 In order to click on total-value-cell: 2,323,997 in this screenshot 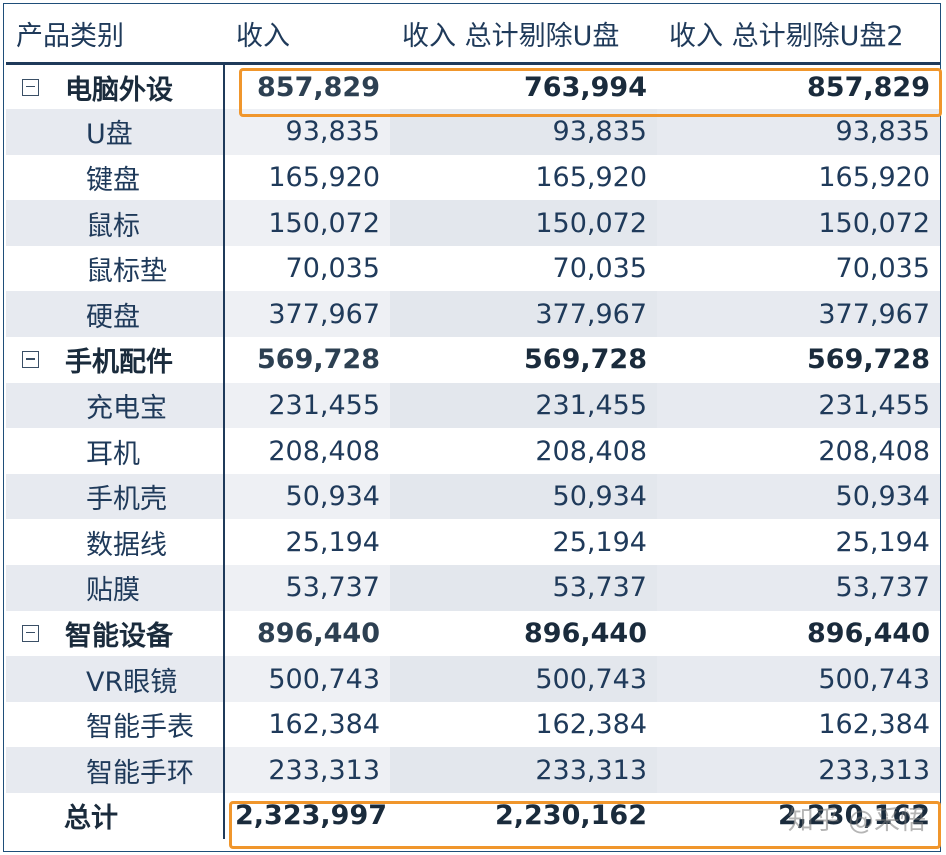, I will do `click(311, 816)`.